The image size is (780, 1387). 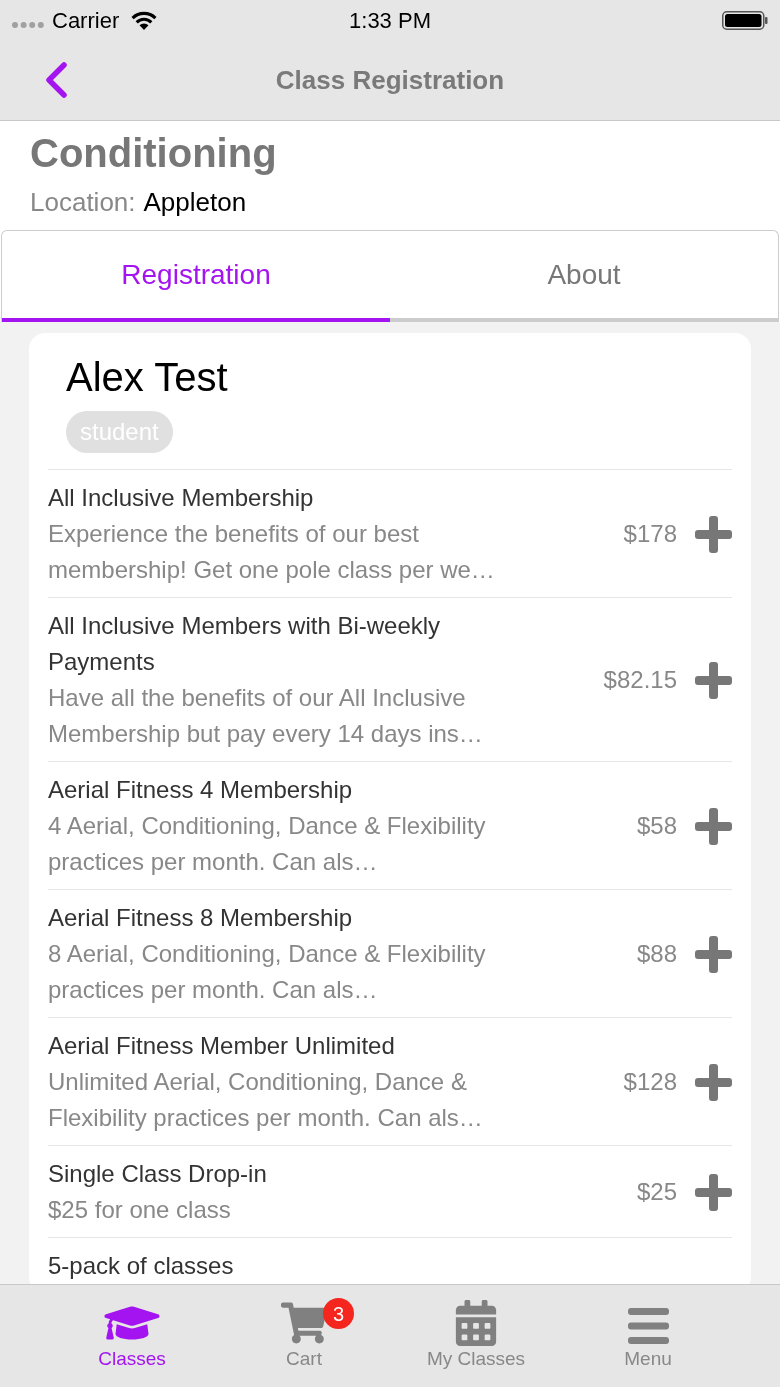 I want to click on chevron-left-icon, so click(x=56, y=80).